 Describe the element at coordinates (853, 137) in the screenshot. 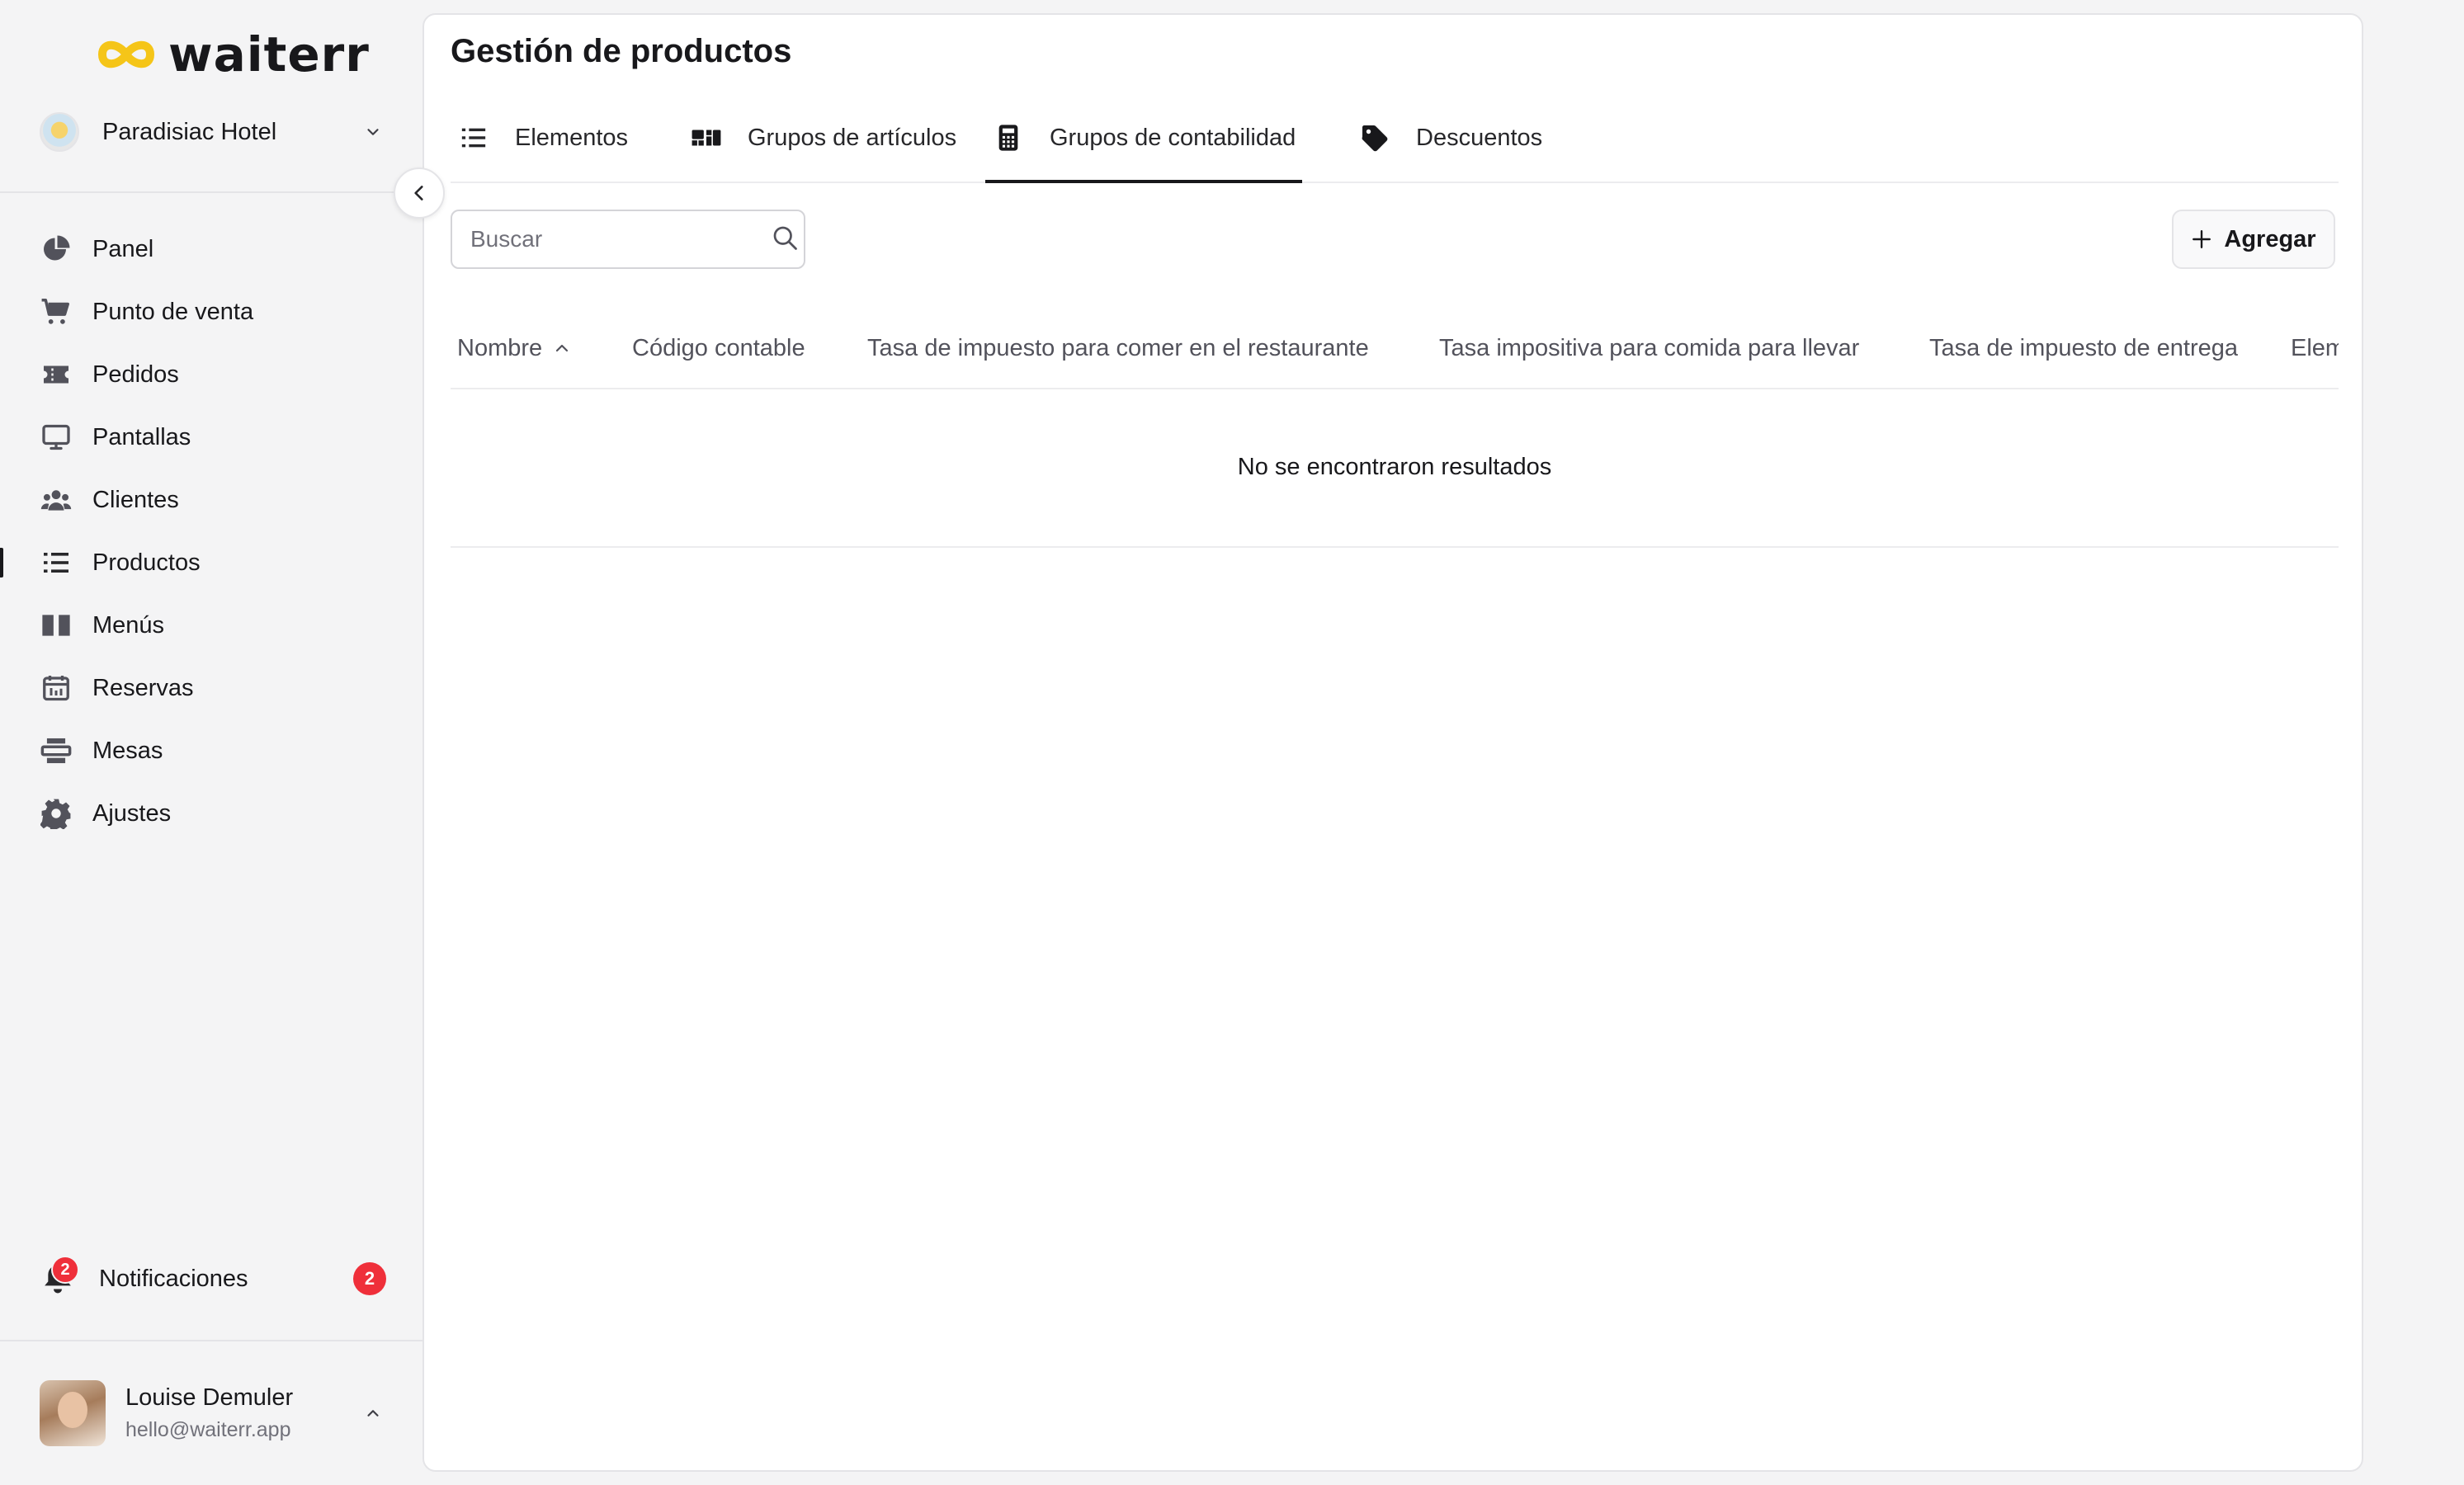

I see `tab-label: Grupos de artículos` at that location.